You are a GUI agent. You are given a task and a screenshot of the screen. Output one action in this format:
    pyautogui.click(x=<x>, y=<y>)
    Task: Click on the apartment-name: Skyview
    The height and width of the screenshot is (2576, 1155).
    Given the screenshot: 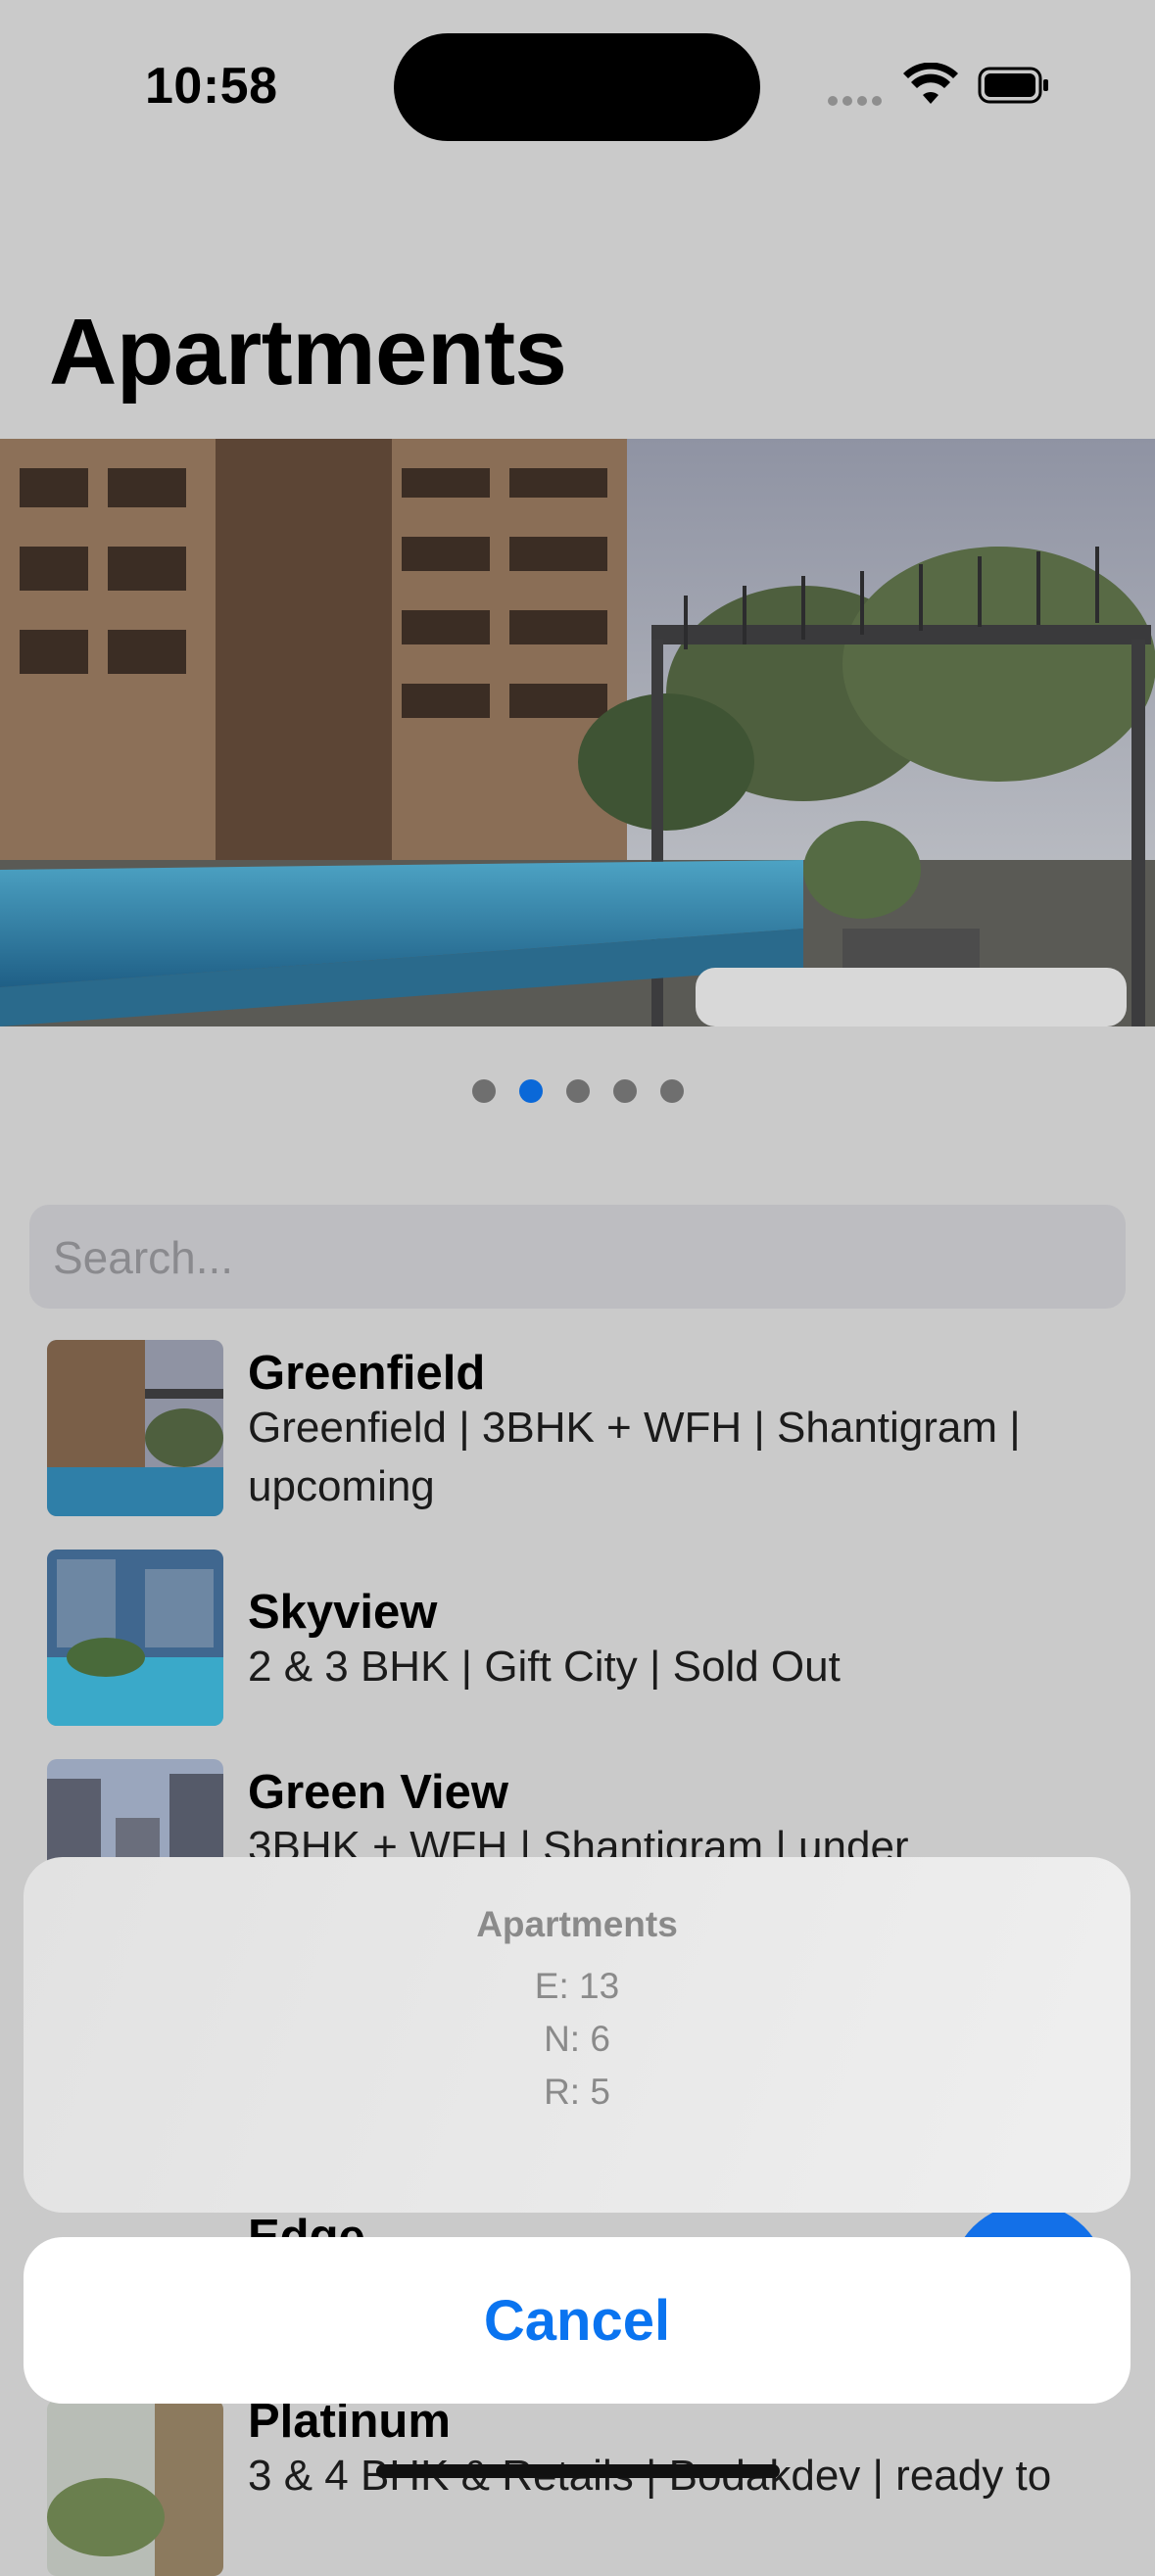 What is the action you would take?
    pyautogui.click(x=343, y=1613)
    